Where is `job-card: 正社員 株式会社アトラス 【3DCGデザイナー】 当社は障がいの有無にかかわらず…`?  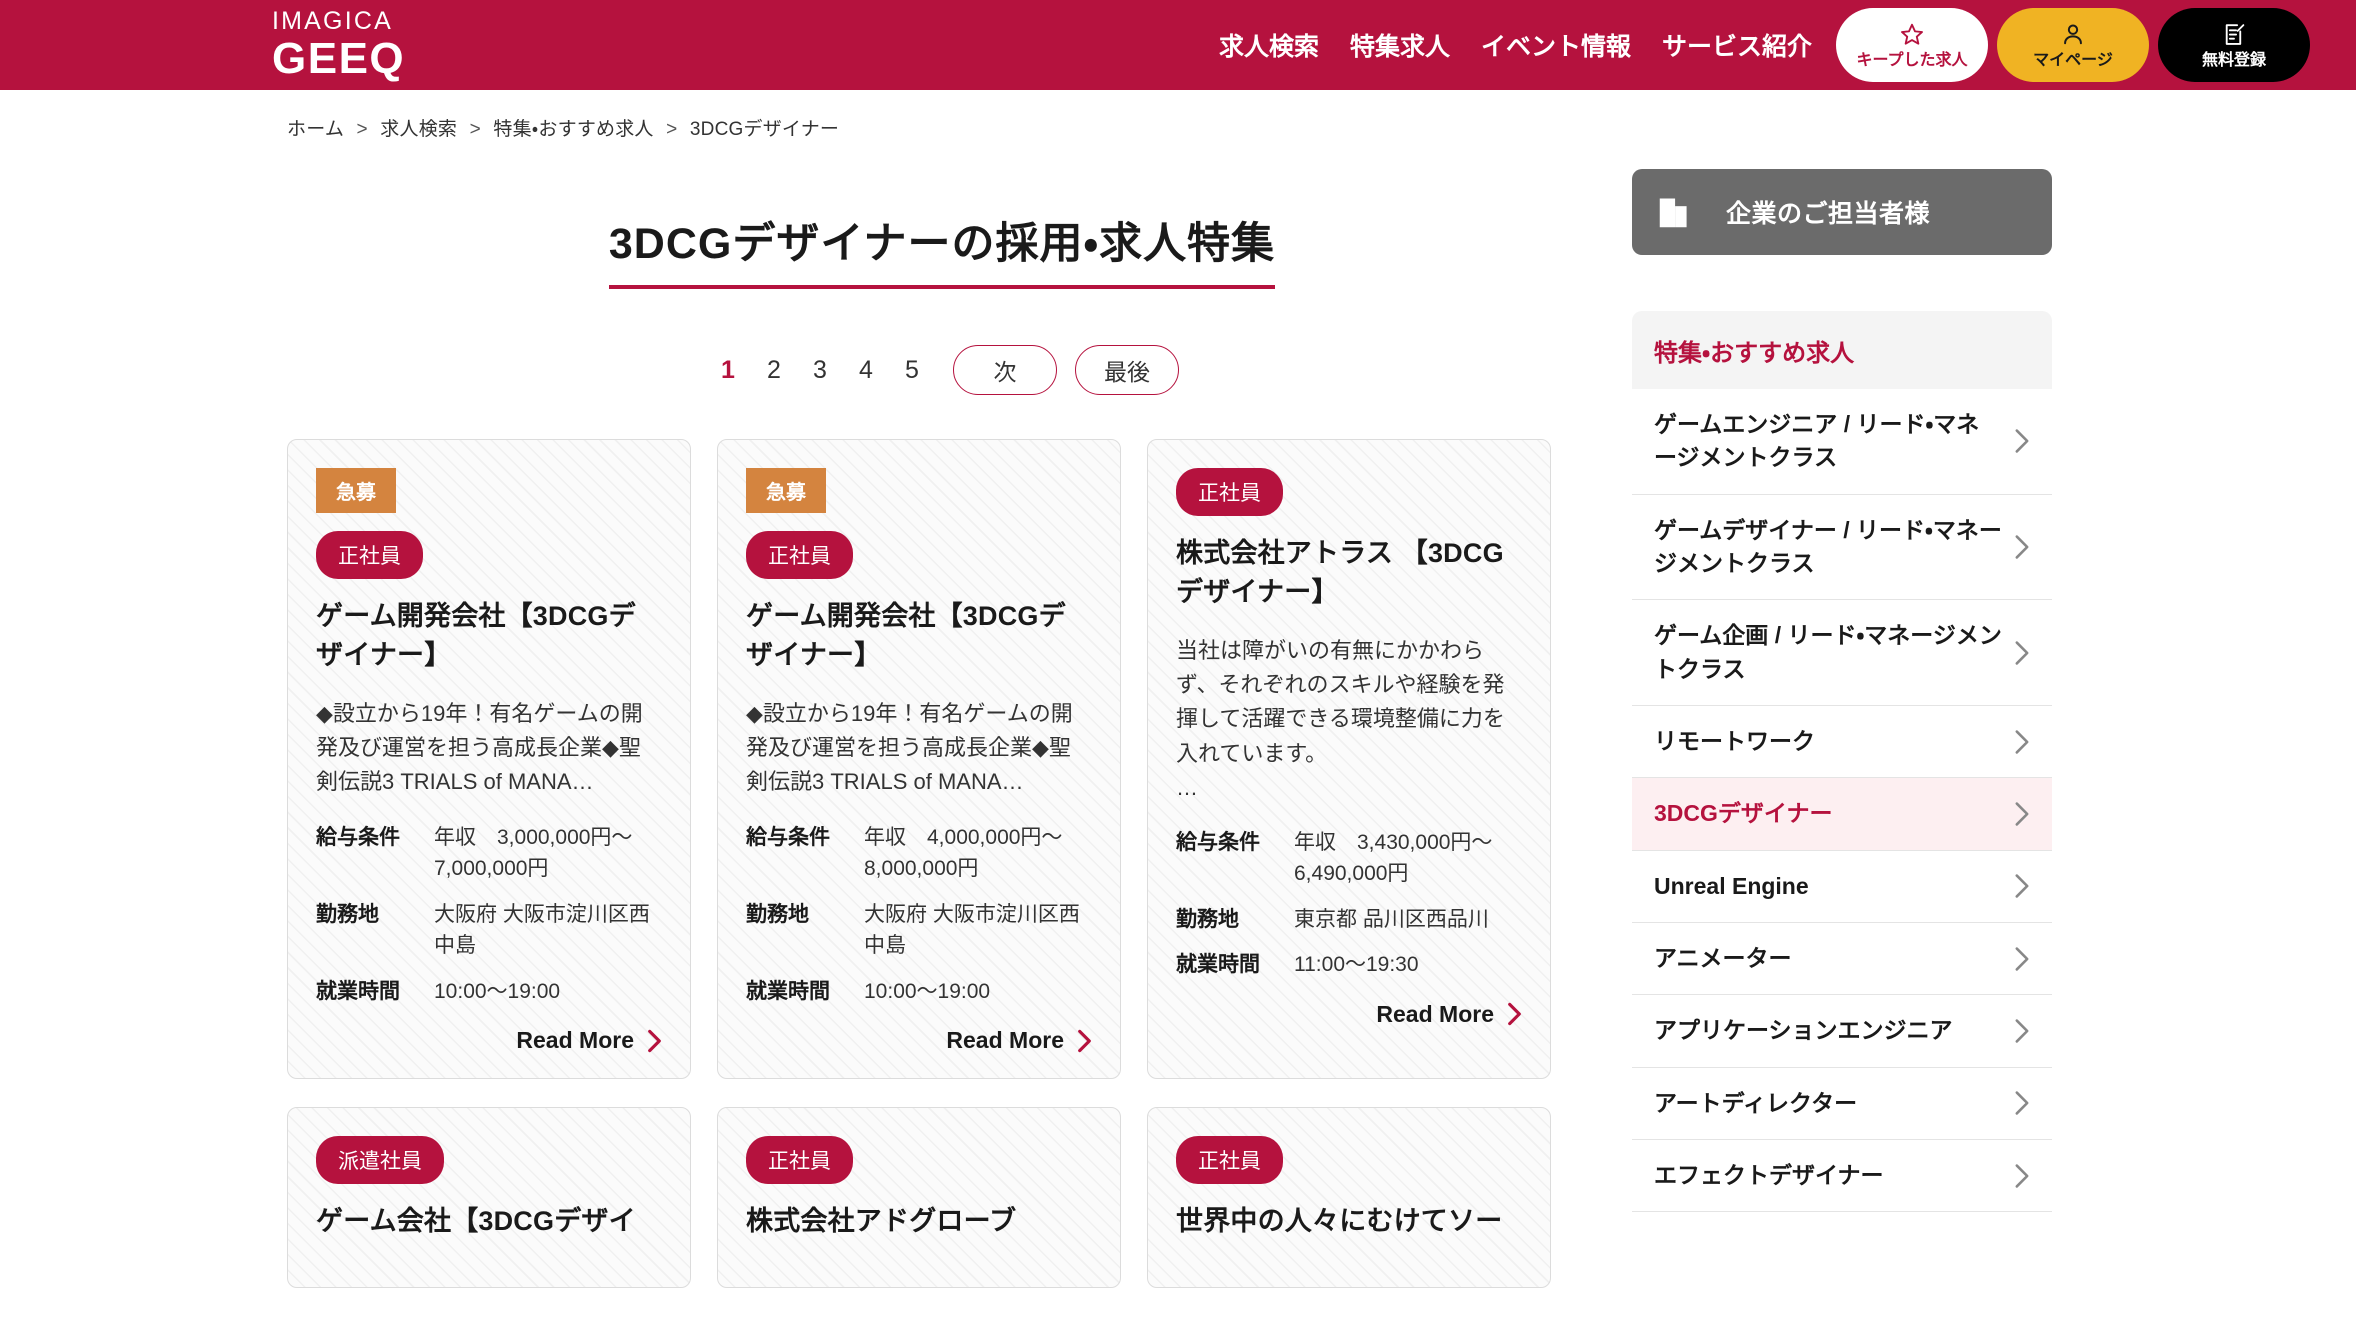 job-card: 正社員 株式会社アトラス 【3DCGデザイナー】 当社は障がいの有無にかかわらず… is located at coordinates (1349, 759).